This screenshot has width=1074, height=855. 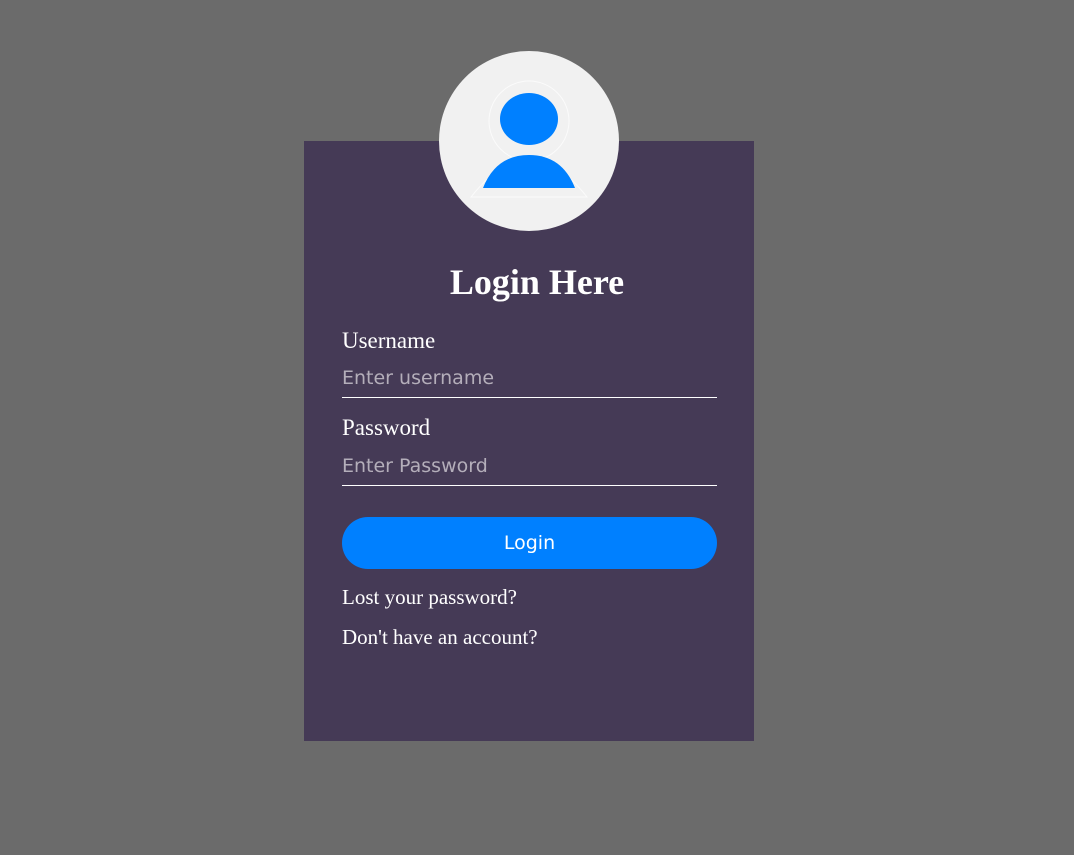 What do you see at coordinates (537, 282) in the screenshot?
I see `page-title: Login Here` at bounding box center [537, 282].